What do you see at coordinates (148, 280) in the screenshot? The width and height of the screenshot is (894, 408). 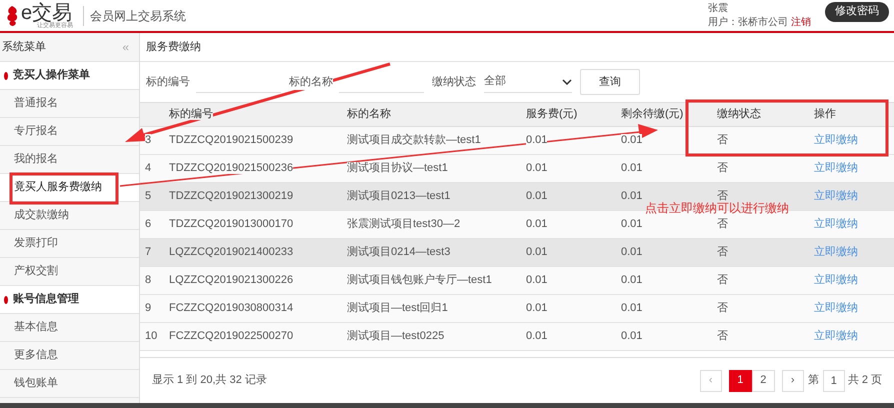 I see `row-number: 8` at bounding box center [148, 280].